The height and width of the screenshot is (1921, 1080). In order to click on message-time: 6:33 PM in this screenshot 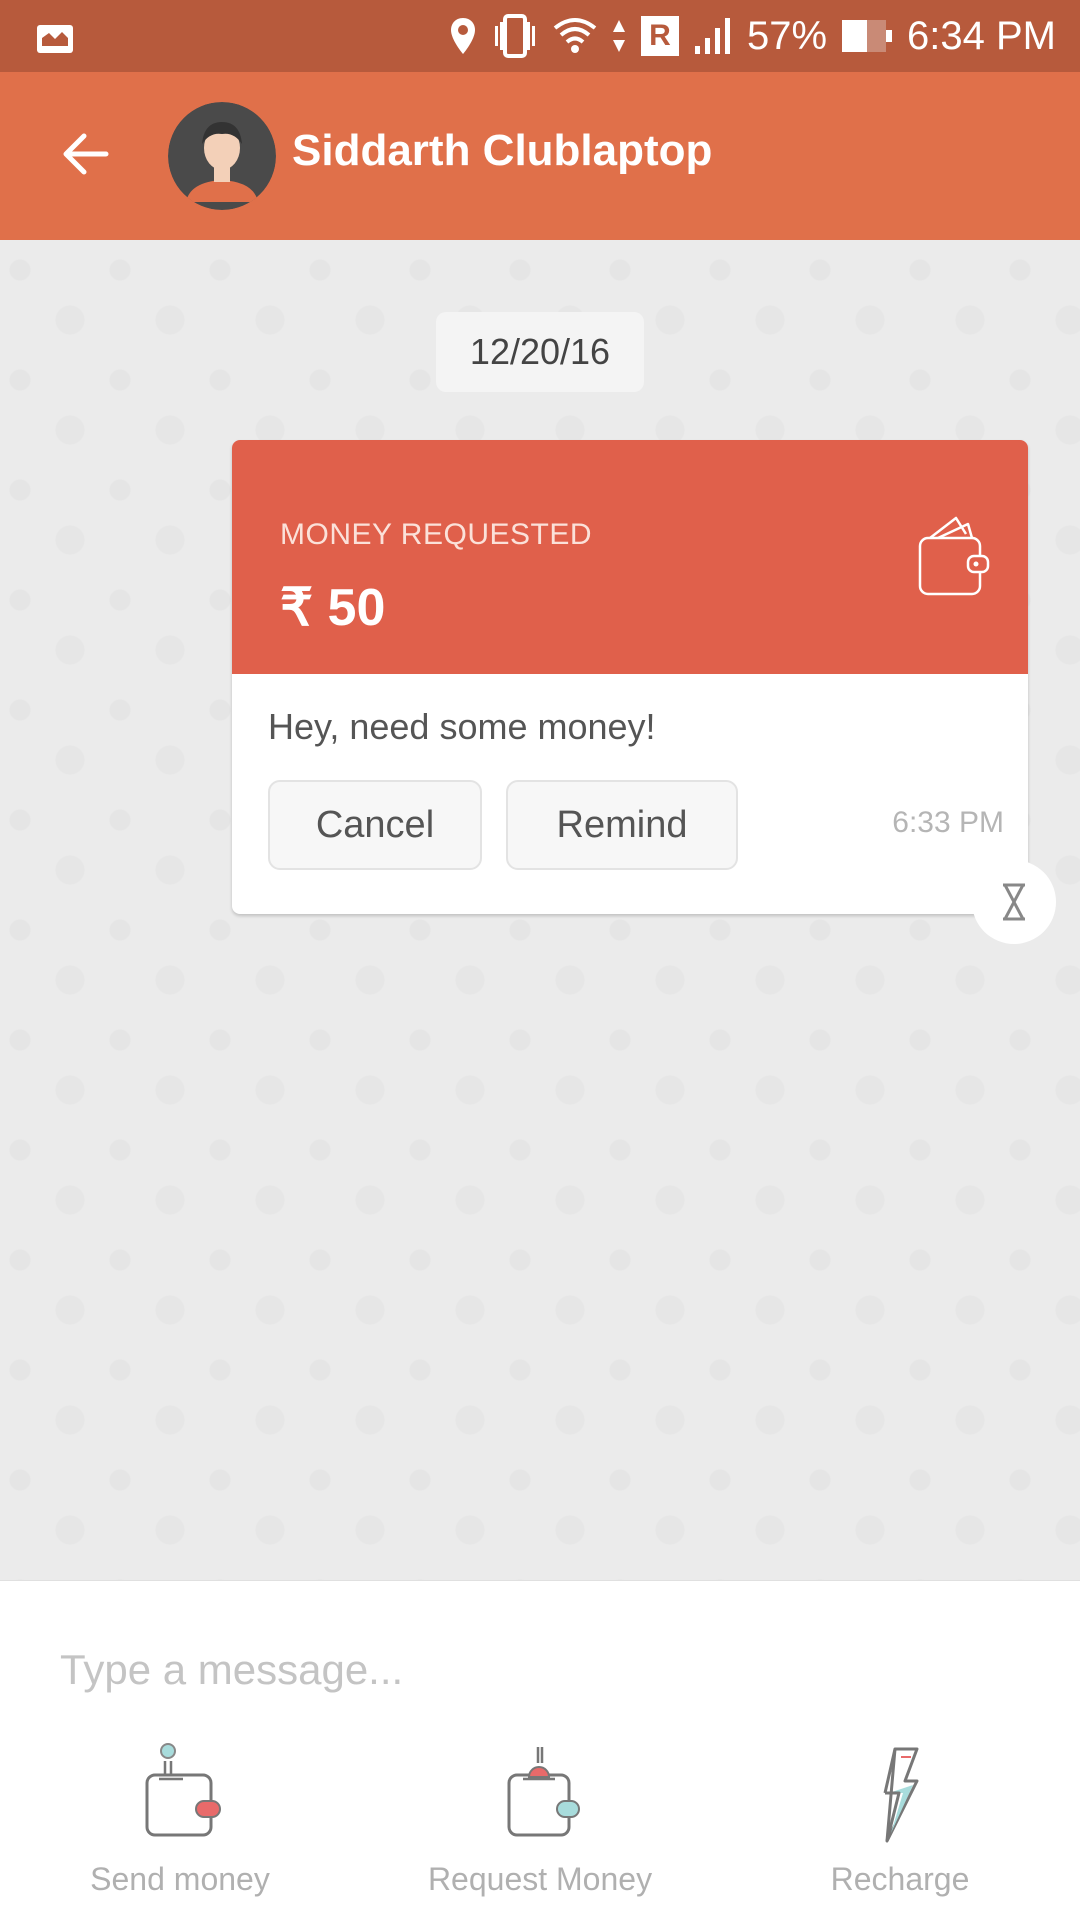, I will do `click(948, 822)`.